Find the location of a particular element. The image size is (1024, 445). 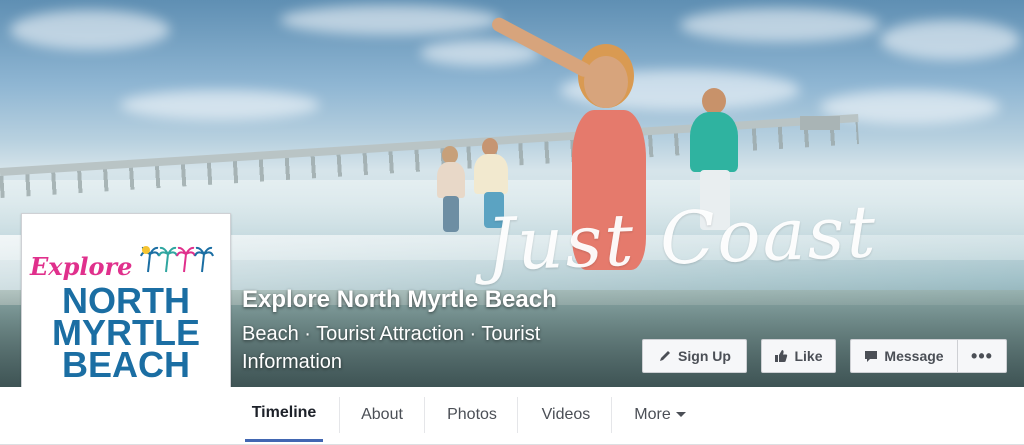

more-options-button: ••• is located at coordinates (982, 356).